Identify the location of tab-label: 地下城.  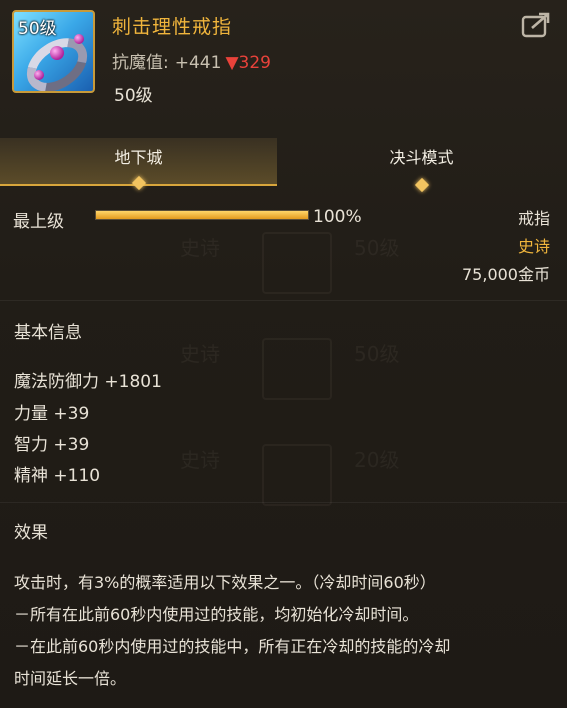
(138, 157).